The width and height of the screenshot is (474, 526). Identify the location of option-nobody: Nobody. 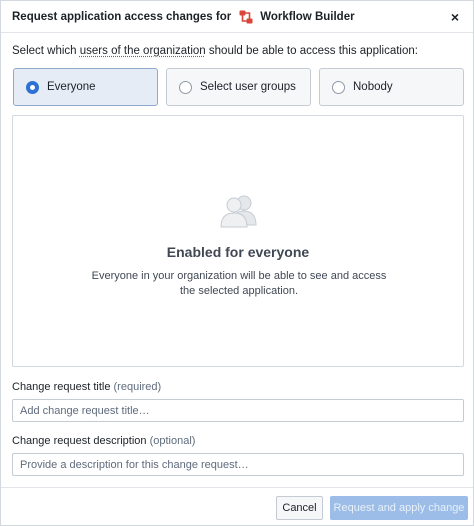
(391, 87).